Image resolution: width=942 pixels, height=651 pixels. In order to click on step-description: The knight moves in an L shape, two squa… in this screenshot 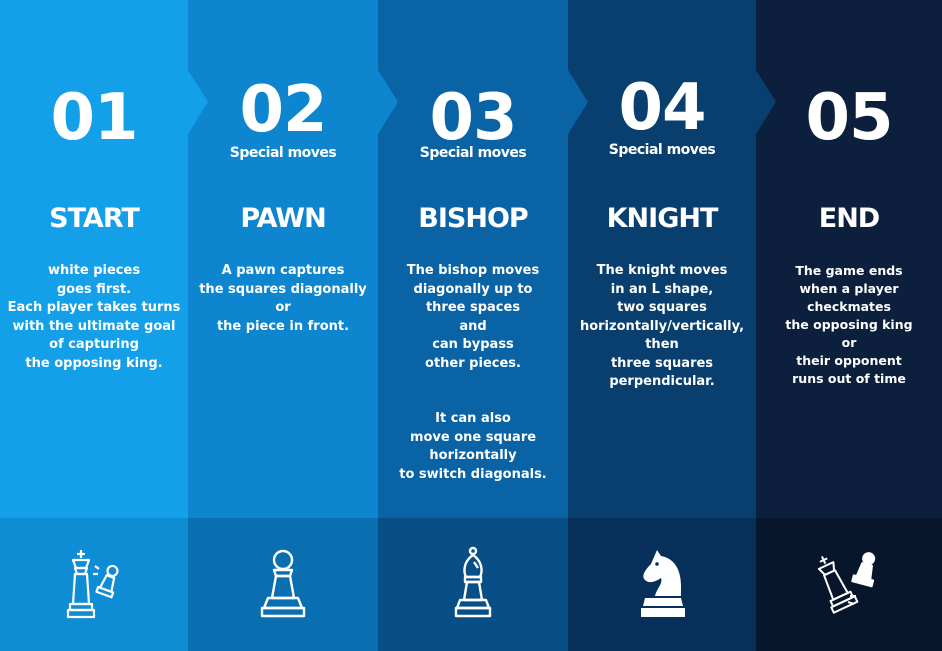, I will do `click(662, 326)`.